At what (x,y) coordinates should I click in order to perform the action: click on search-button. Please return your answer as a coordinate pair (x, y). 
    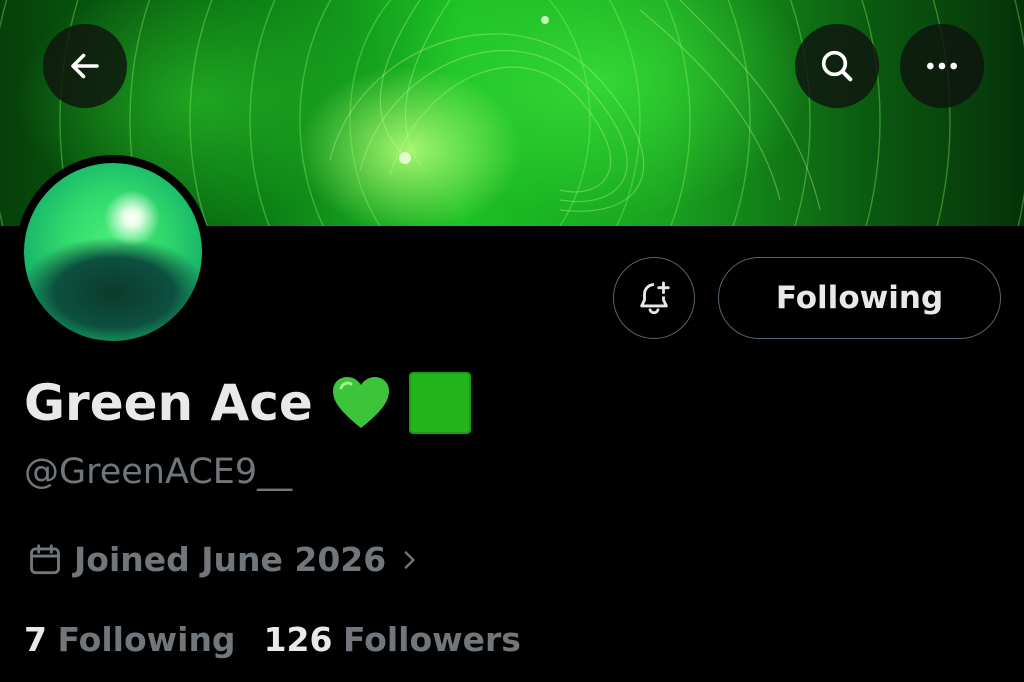
    Looking at the image, I should click on (837, 66).